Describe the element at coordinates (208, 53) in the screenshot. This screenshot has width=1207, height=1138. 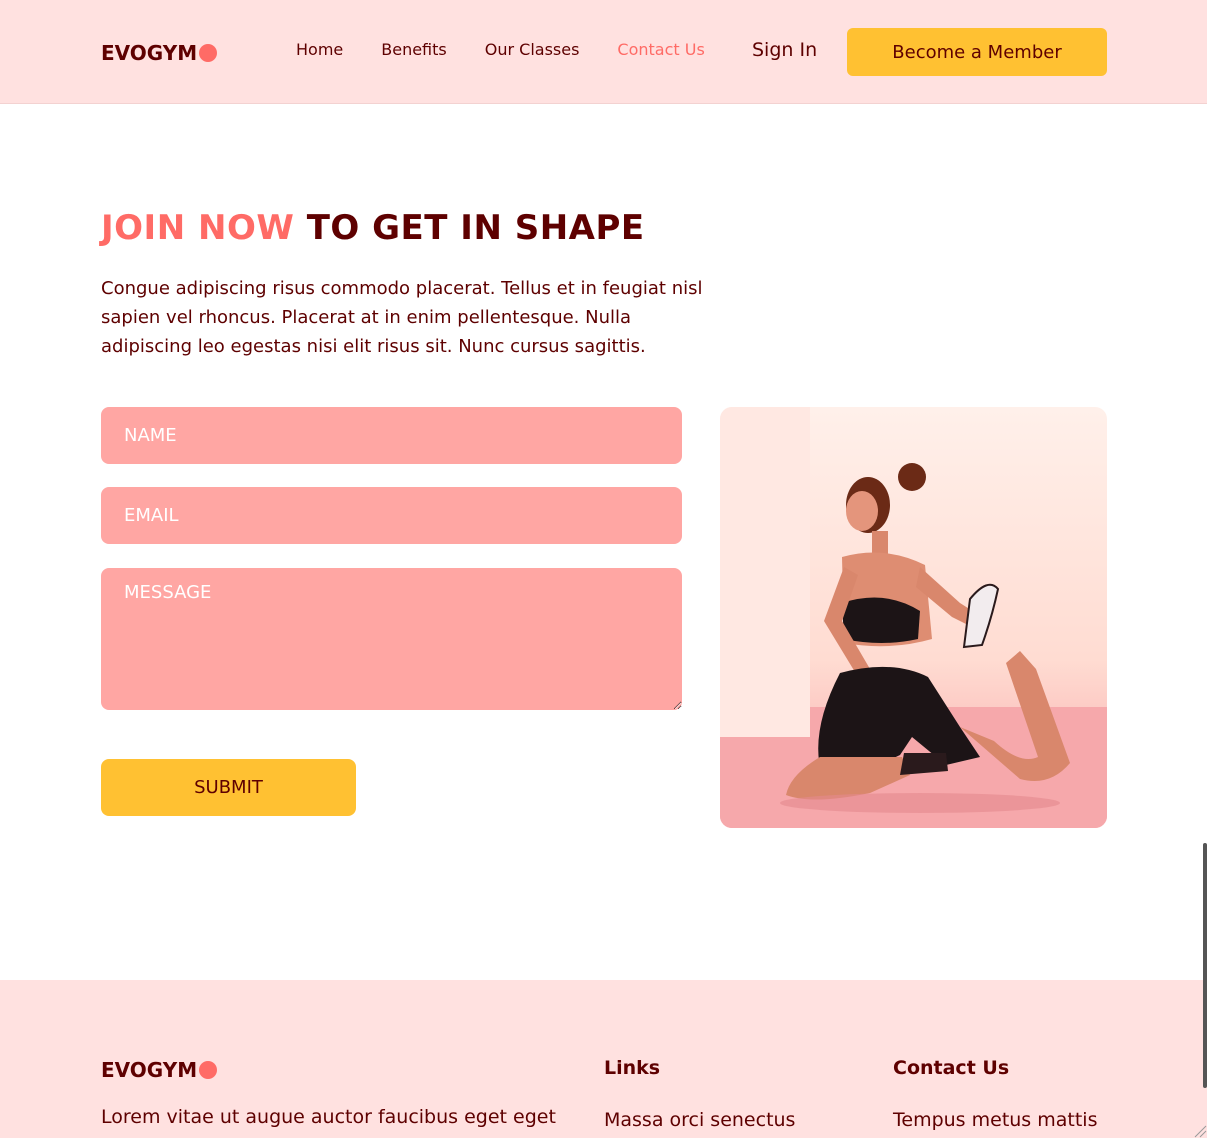
I see `logo-dot-icon` at that location.